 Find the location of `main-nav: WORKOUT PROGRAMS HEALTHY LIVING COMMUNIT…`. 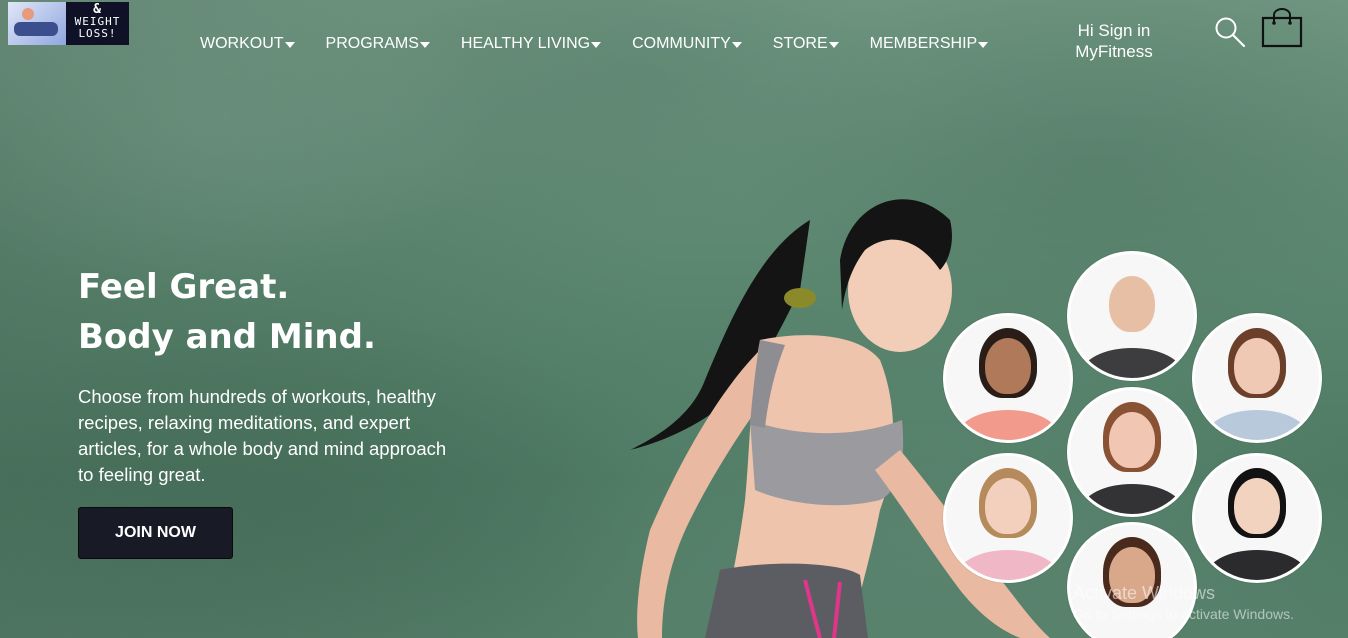

main-nav: WORKOUT PROGRAMS HEALTHY LIVING COMMUNIT… is located at coordinates (594, 44).